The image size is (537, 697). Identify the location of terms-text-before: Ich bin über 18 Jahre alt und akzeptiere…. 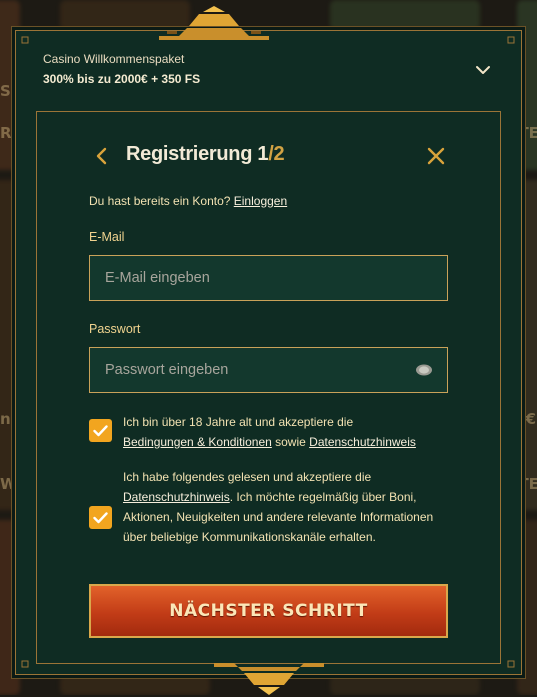
(238, 422).